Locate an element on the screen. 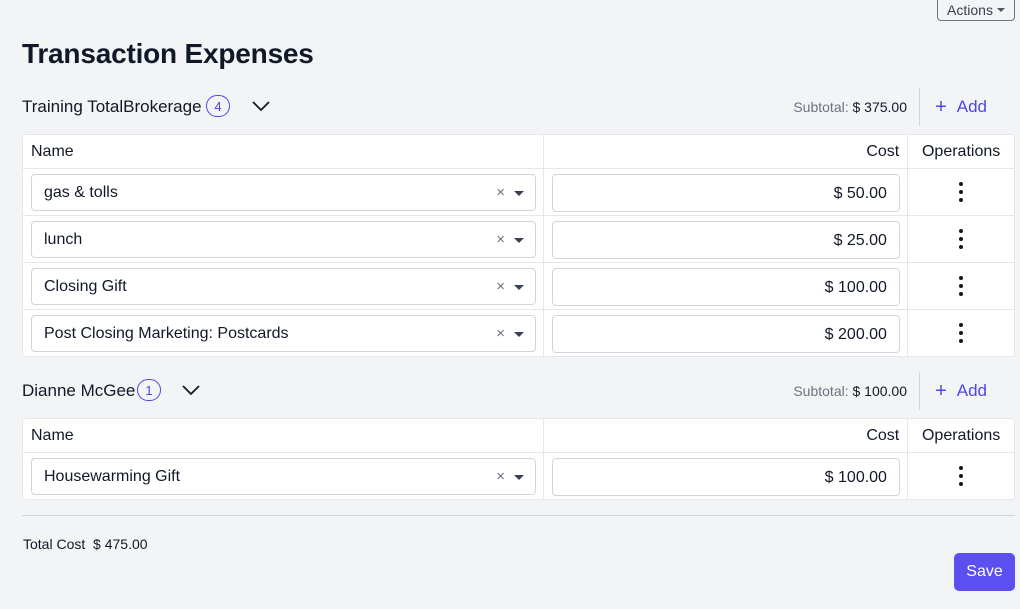 The width and height of the screenshot is (1020, 609). total-cost-label: Total Cost is located at coordinates (54, 544).